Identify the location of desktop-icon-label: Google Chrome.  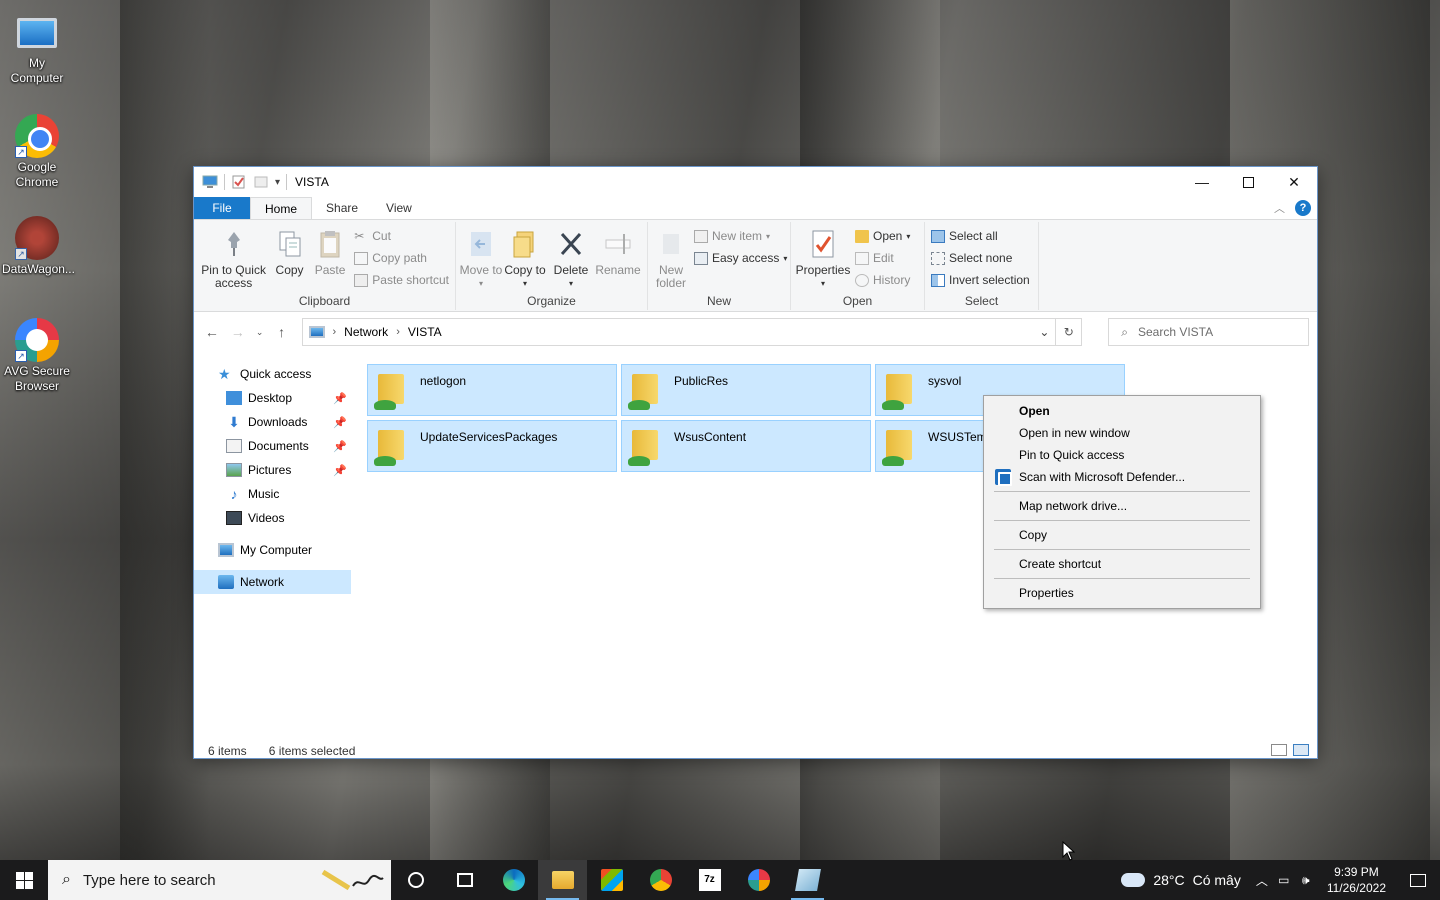
(37, 174).